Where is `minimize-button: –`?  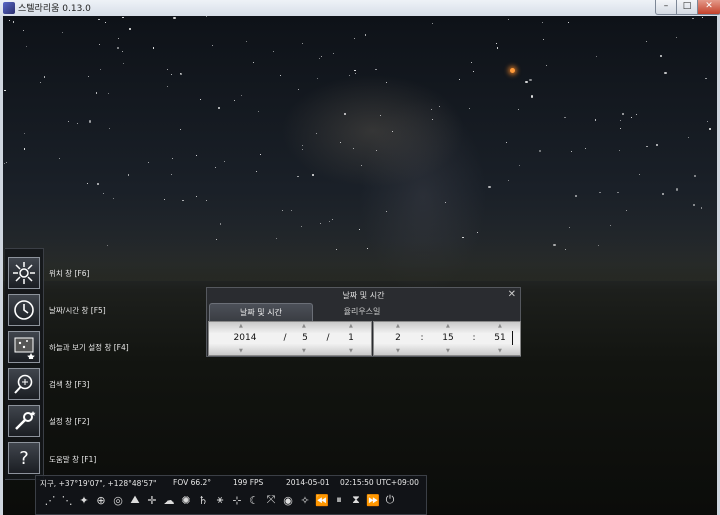
minimize-button: – is located at coordinates (666, 7).